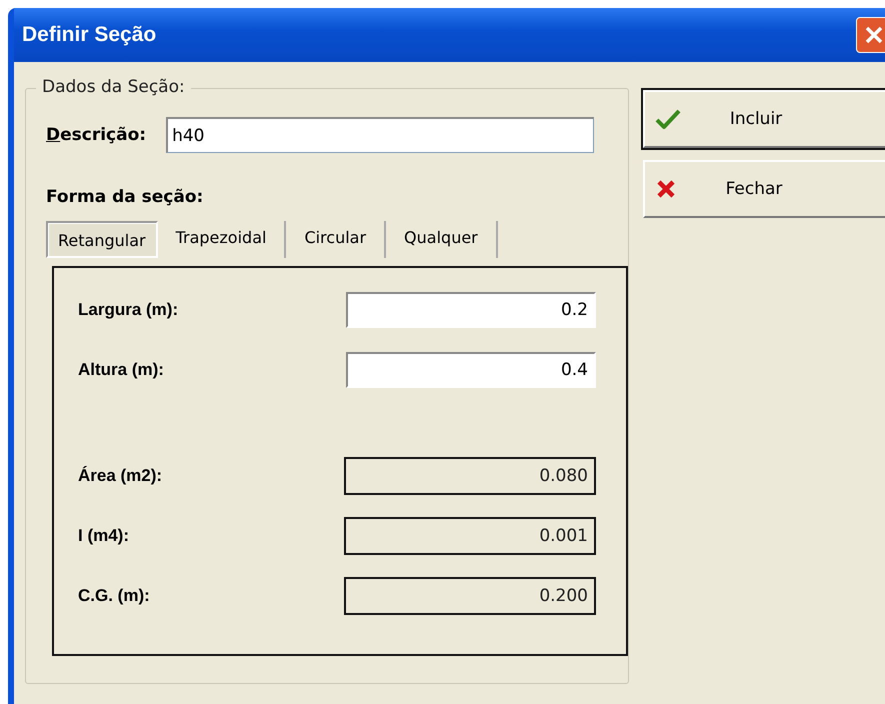 The height and width of the screenshot is (704, 885). I want to click on close-button, so click(870, 35).